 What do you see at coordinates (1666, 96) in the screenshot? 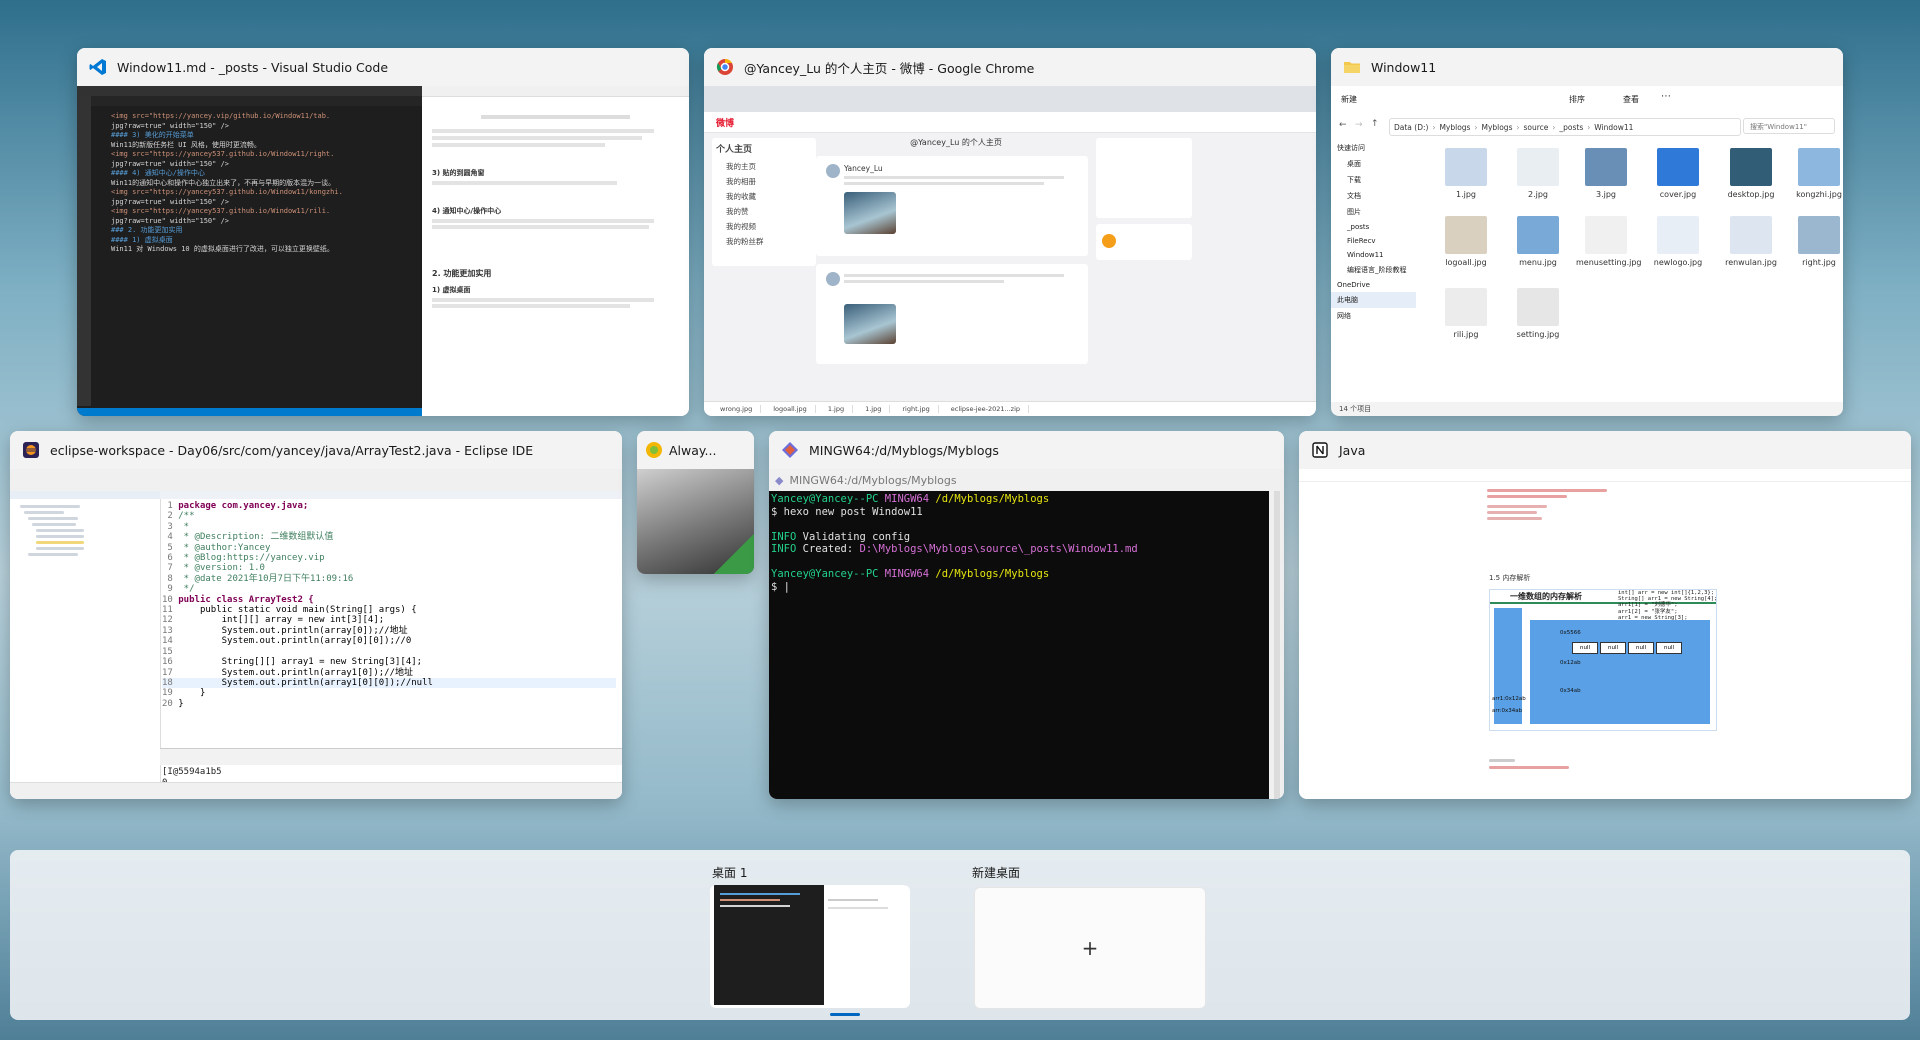
I see `more-icon: ⋯` at bounding box center [1666, 96].